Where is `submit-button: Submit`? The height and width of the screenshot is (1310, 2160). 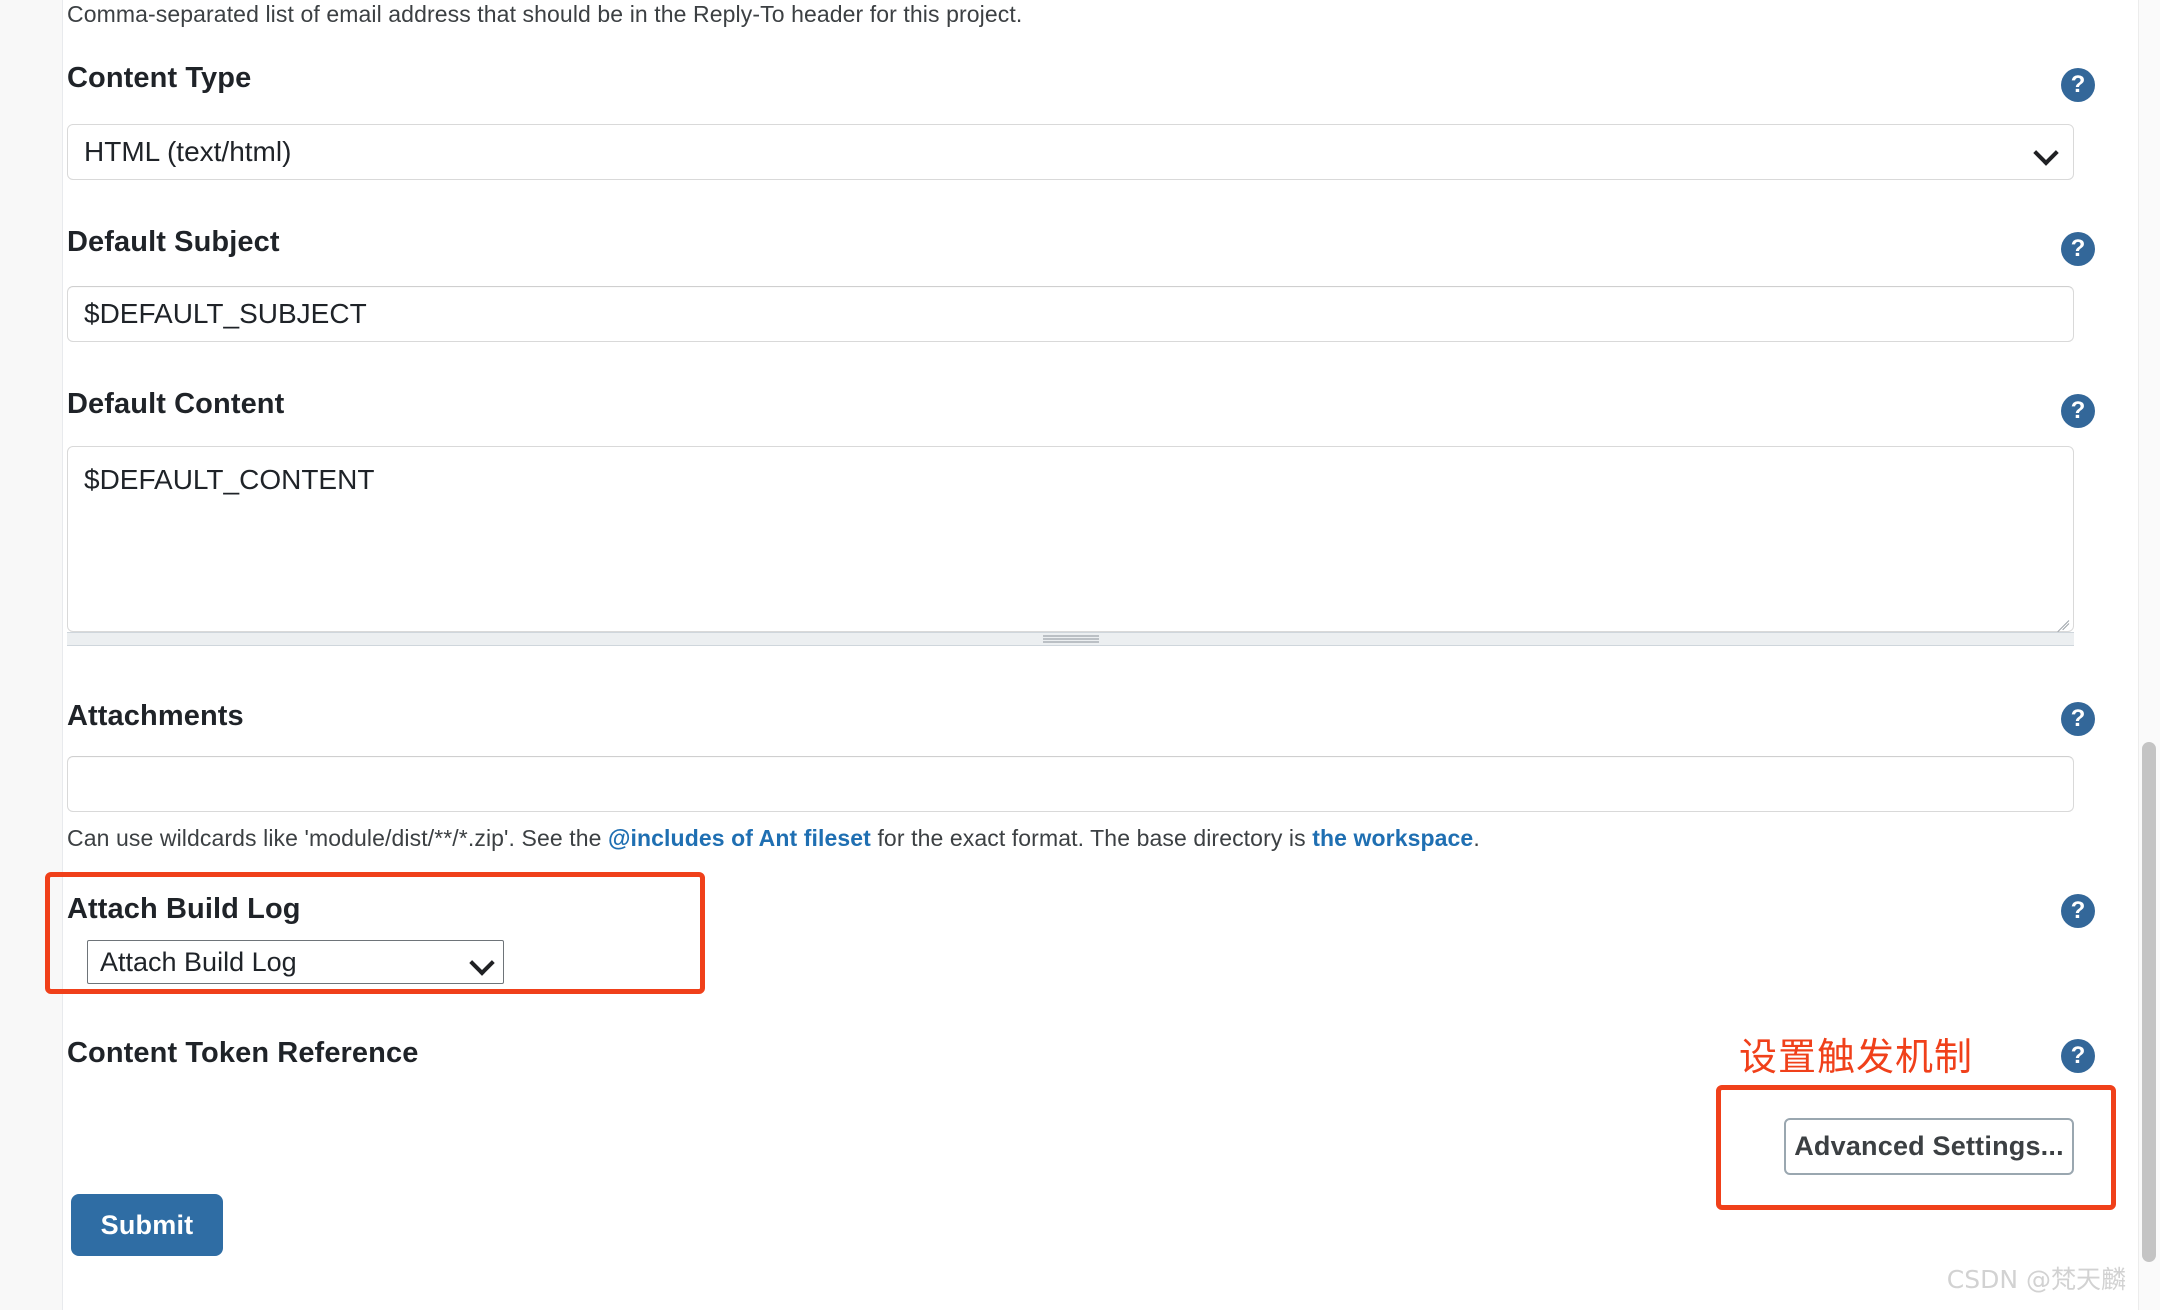 submit-button: Submit is located at coordinates (147, 1225).